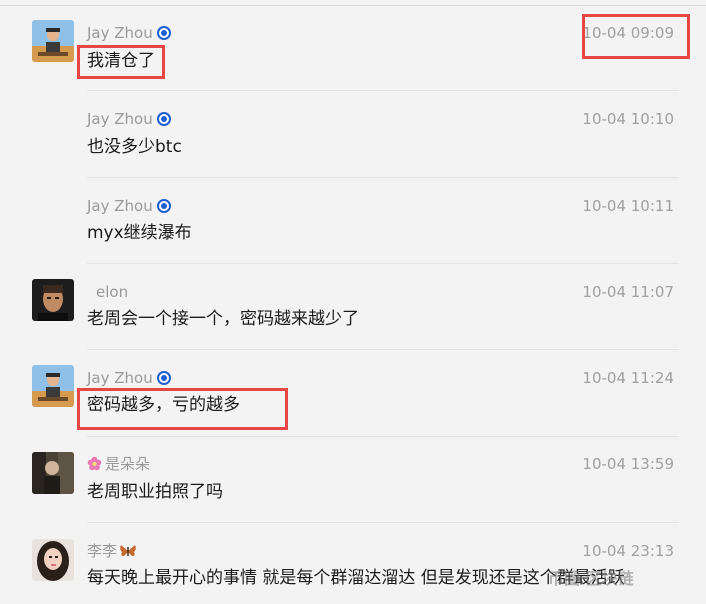 The image size is (706, 604). Describe the element at coordinates (591, 578) in the screenshot. I see `watermark: 币圈 区块链` at that location.